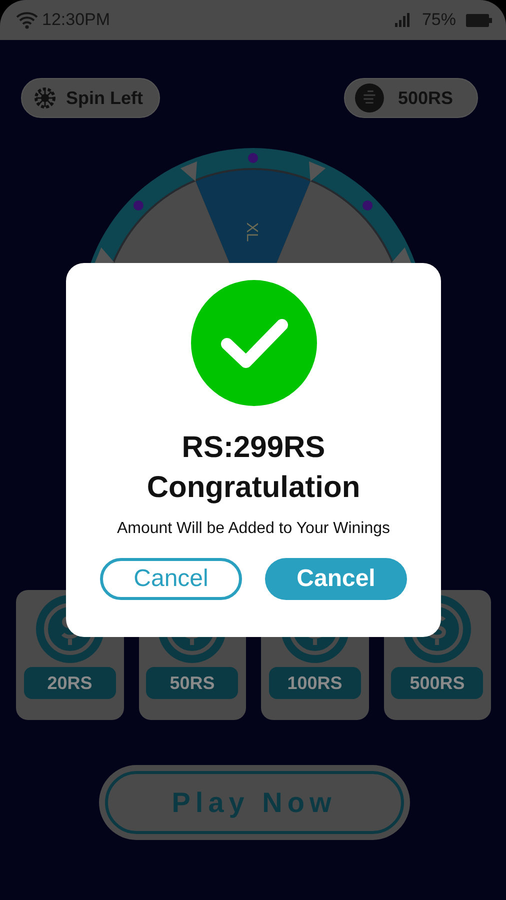  I want to click on battery-icon, so click(479, 20).